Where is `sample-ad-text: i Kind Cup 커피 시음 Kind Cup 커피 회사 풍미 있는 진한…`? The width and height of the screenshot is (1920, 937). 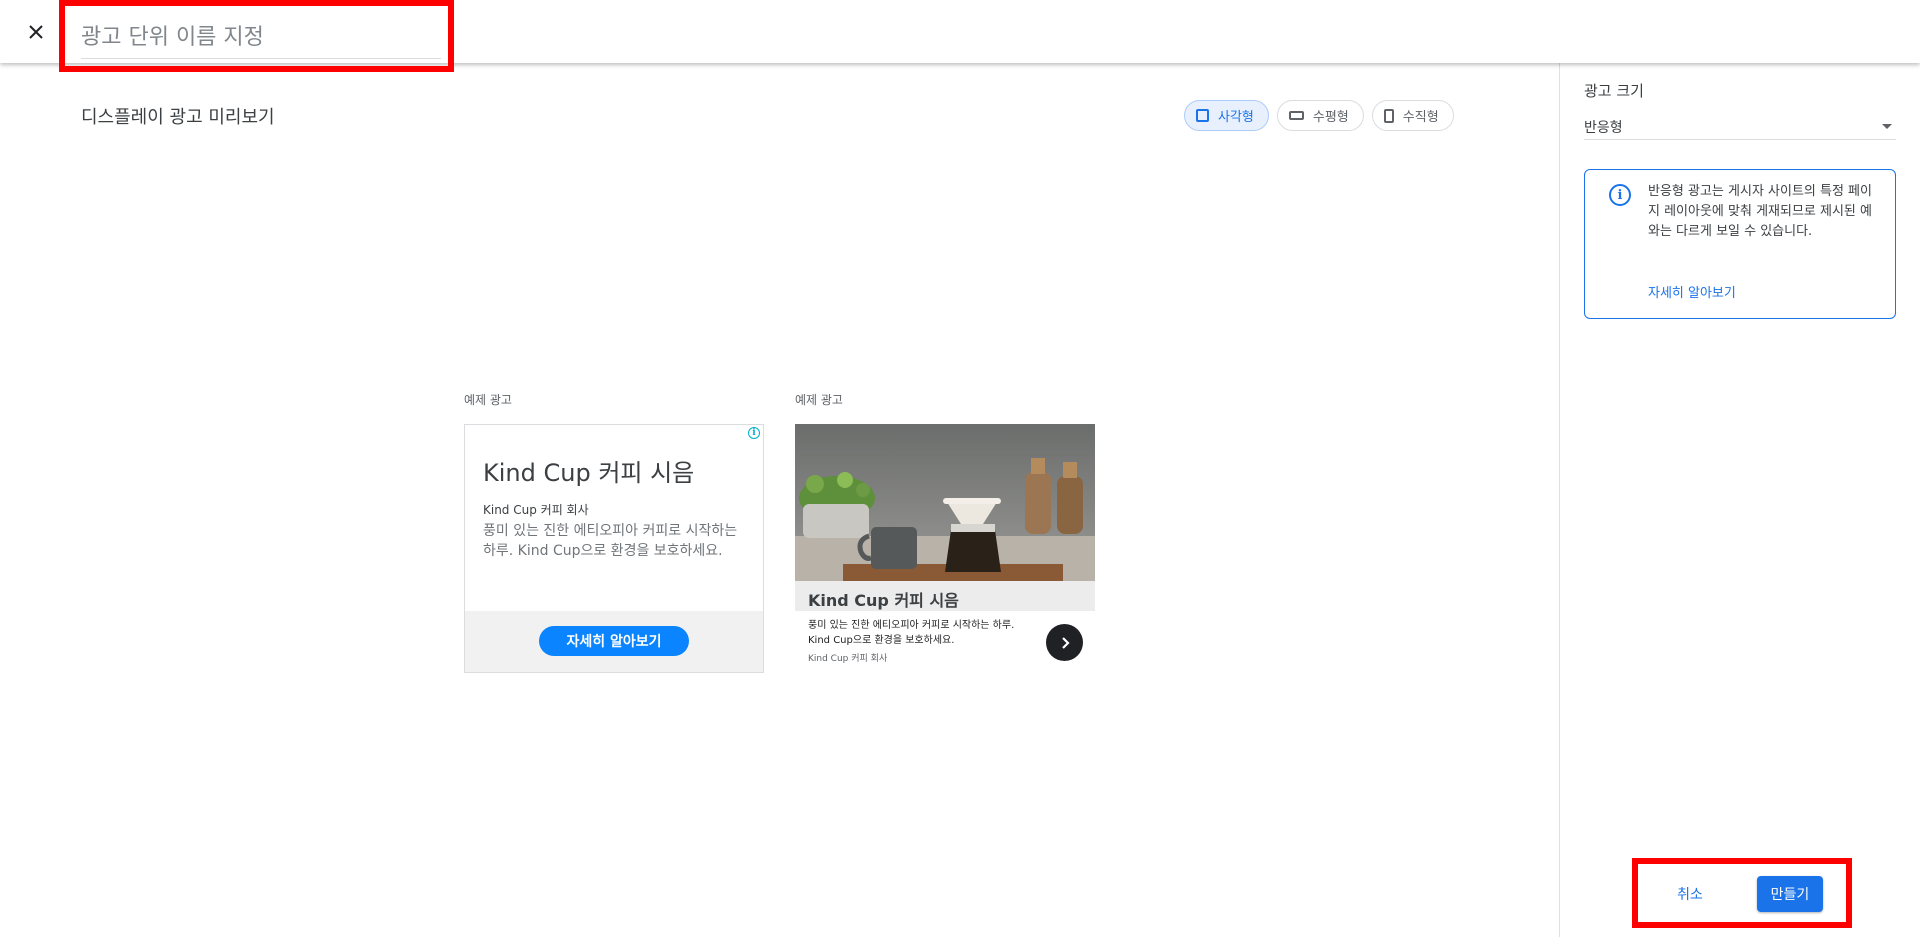
sample-ad-text: i Kind Cup 커피 시음 Kind Cup 커피 회사 풍미 있는 진한… is located at coordinates (614, 548).